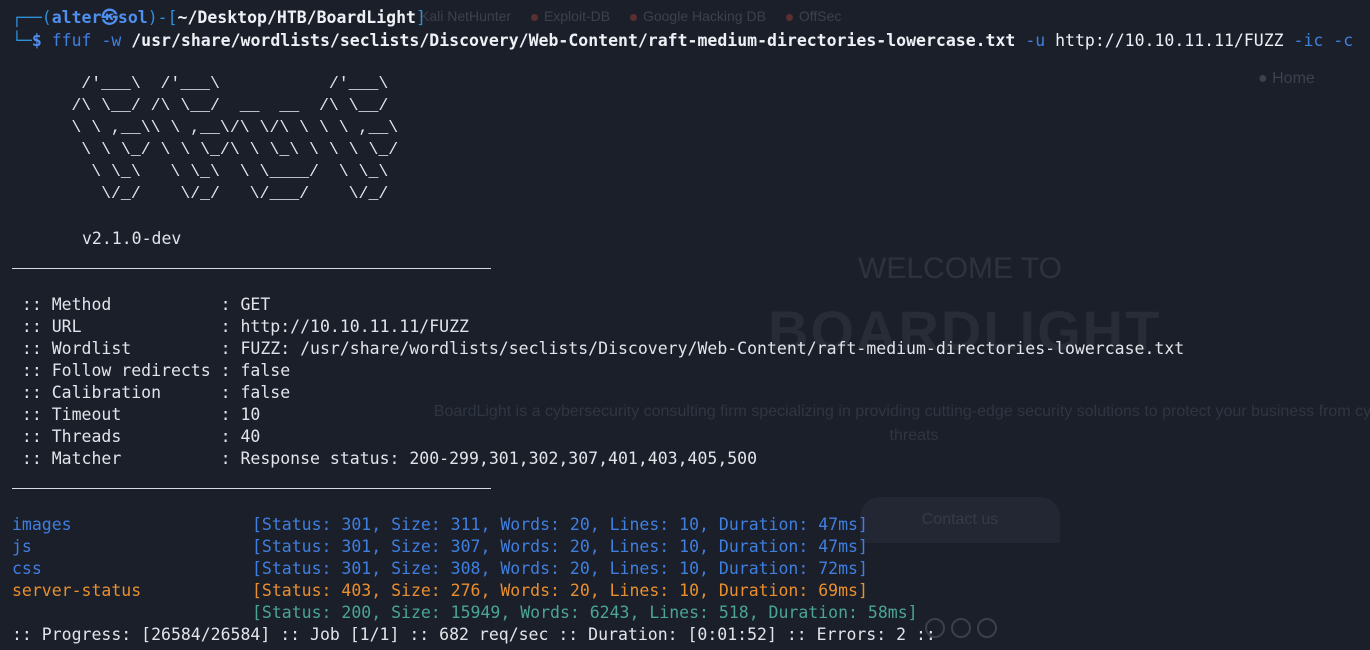 The height and width of the screenshot is (650, 1370). I want to click on config-row: :: URL : http://10.10.11.11/FUZZ, so click(240, 327).